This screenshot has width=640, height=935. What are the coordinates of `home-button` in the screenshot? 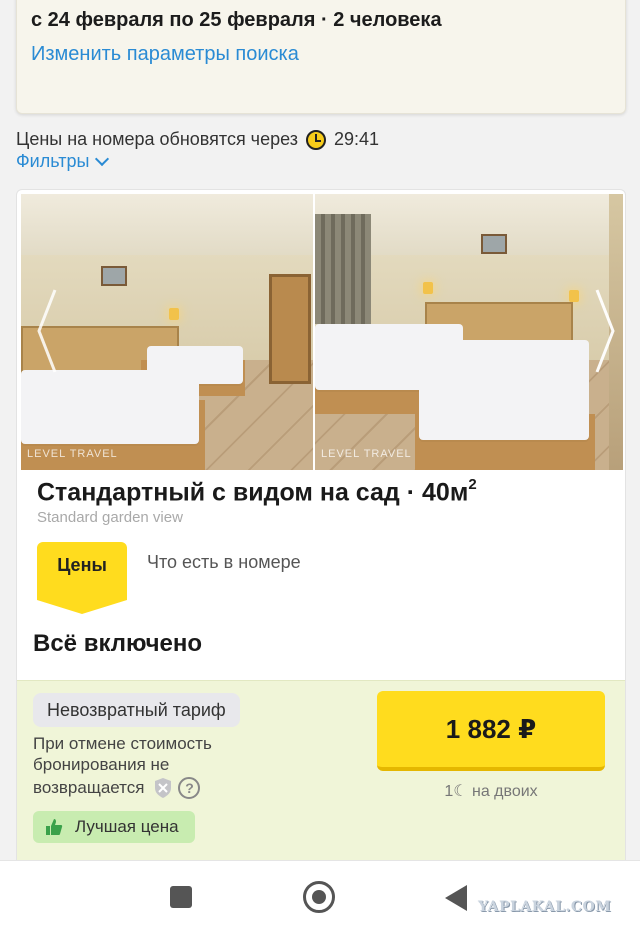 It's located at (319, 897).